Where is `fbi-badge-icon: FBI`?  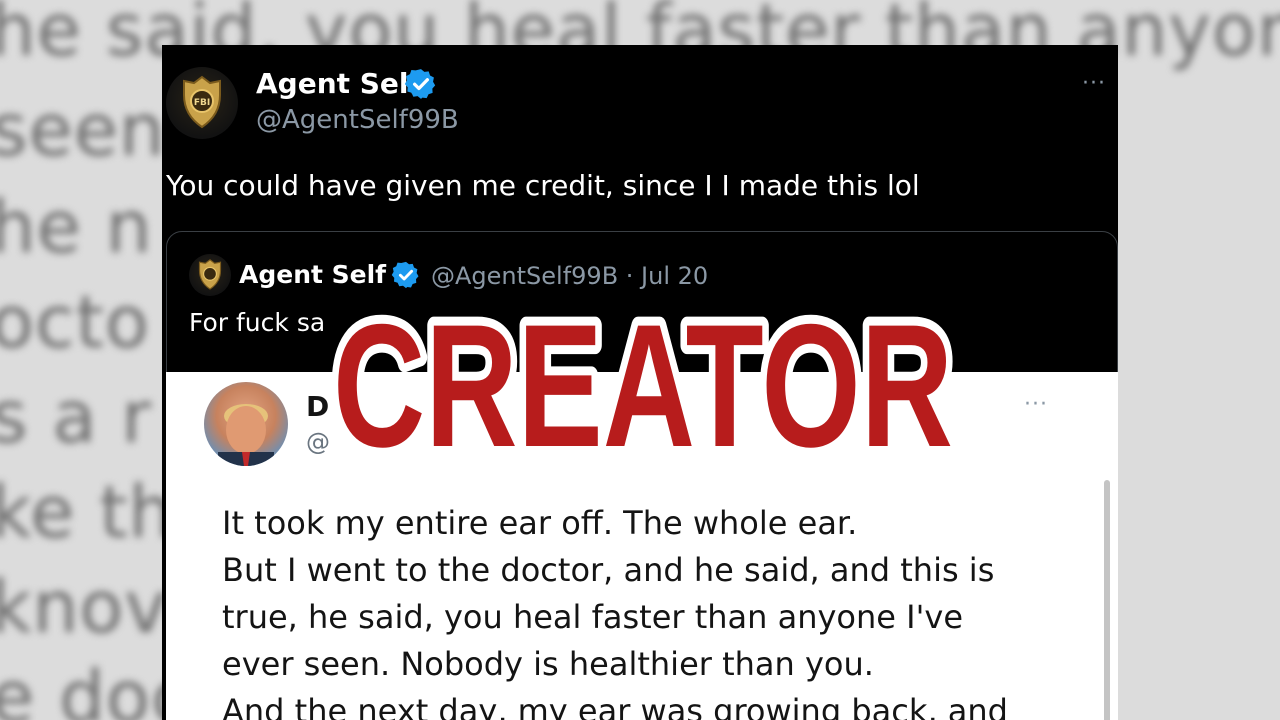 fbi-badge-icon: FBI is located at coordinates (202, 102).